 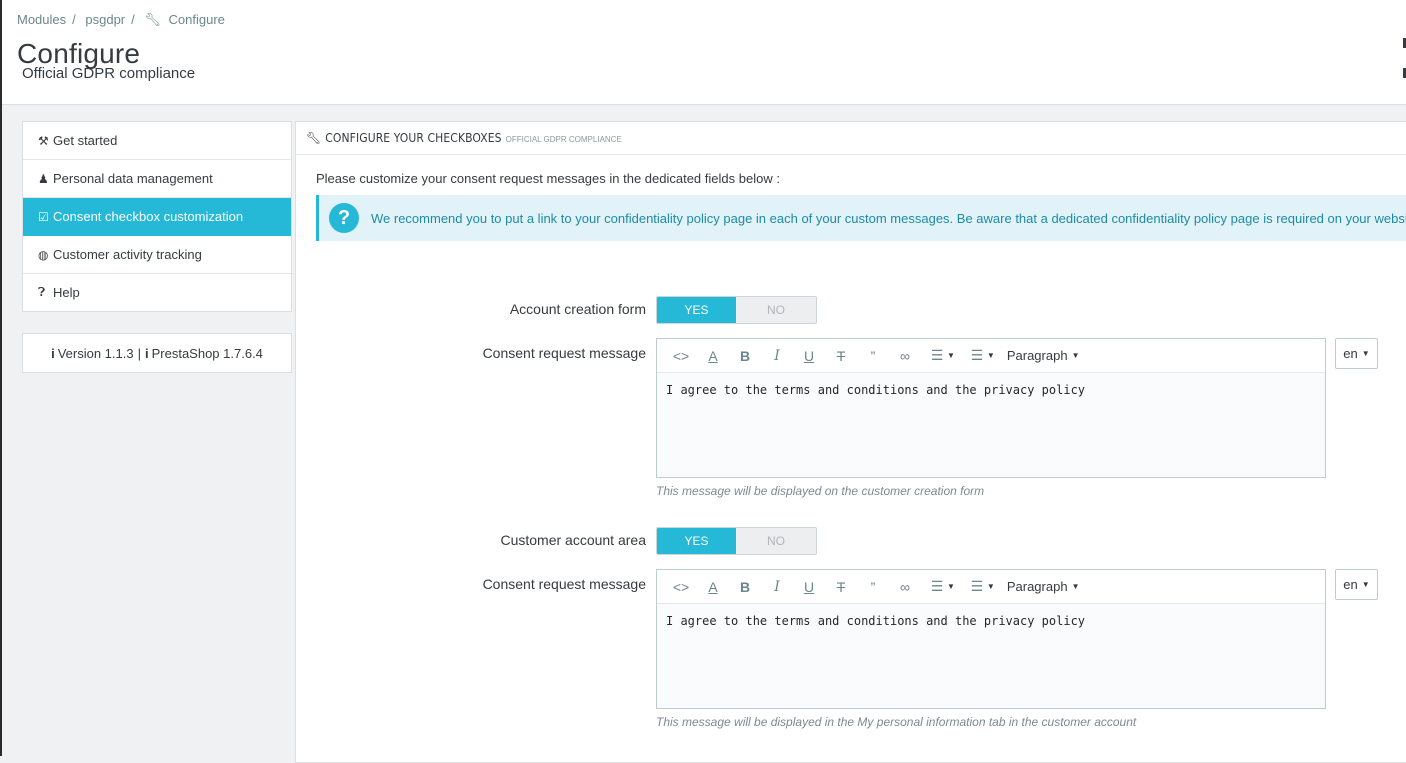 What do you see at coordinates (85, 140) in the screenshot?
I see `sidebar-item-label: Get started` at bounding box center [85, 140].